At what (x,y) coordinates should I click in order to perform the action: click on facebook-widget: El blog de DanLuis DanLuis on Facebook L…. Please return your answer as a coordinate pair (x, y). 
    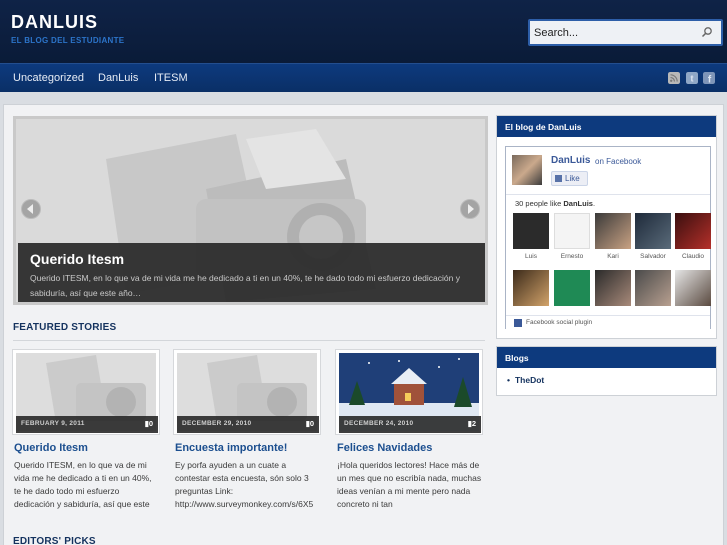
    Looking at the image, I should click on (606, 227).